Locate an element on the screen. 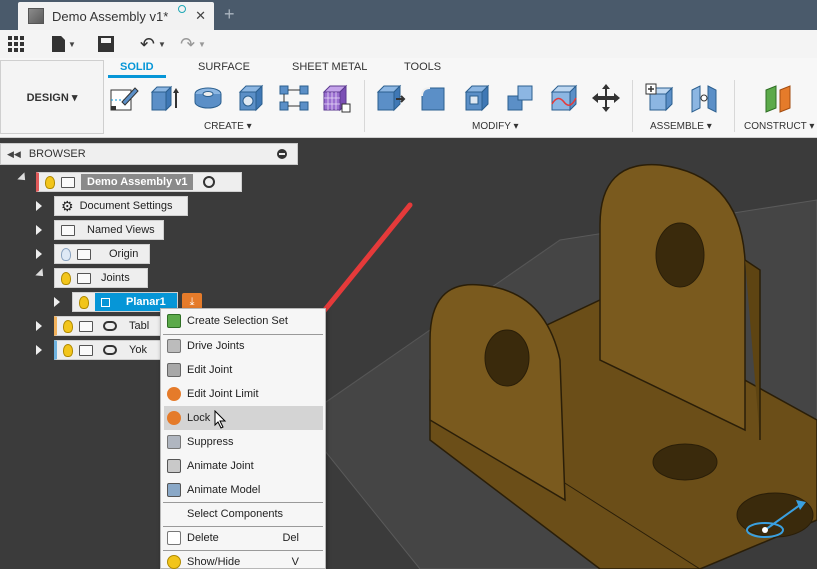  tree-item-label: Yok is located at coordinates (138, 350).